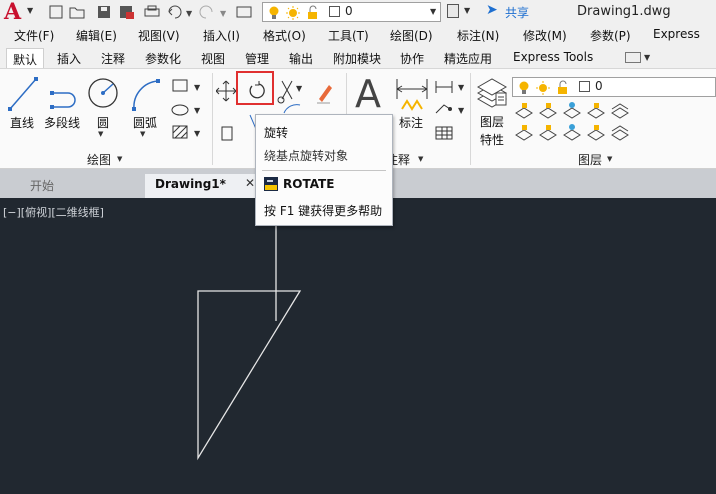 The width and height of the screenshot is (716, 494). Describe the element at coordinates (80, 186) in the screenshot. I see `doc-tab-start: 开始` at that location.